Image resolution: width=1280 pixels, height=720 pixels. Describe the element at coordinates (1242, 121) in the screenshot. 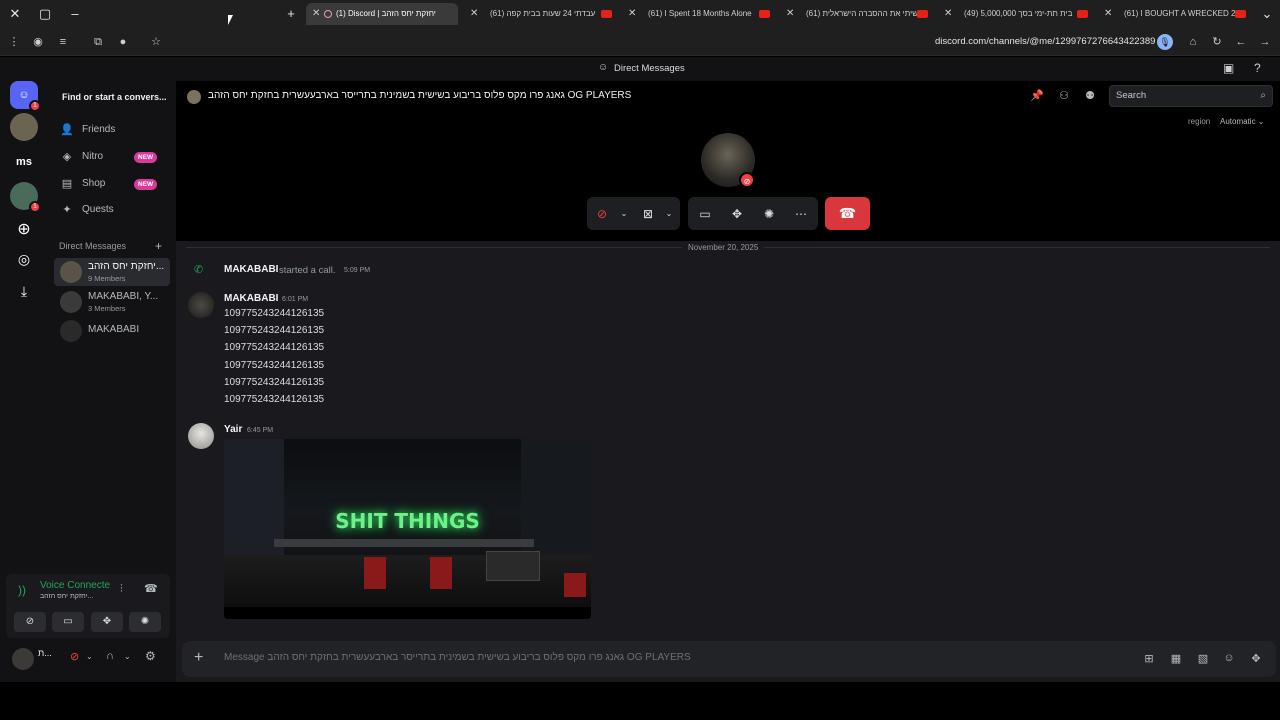

I see `region-select: Automatic ⌄` at that location.